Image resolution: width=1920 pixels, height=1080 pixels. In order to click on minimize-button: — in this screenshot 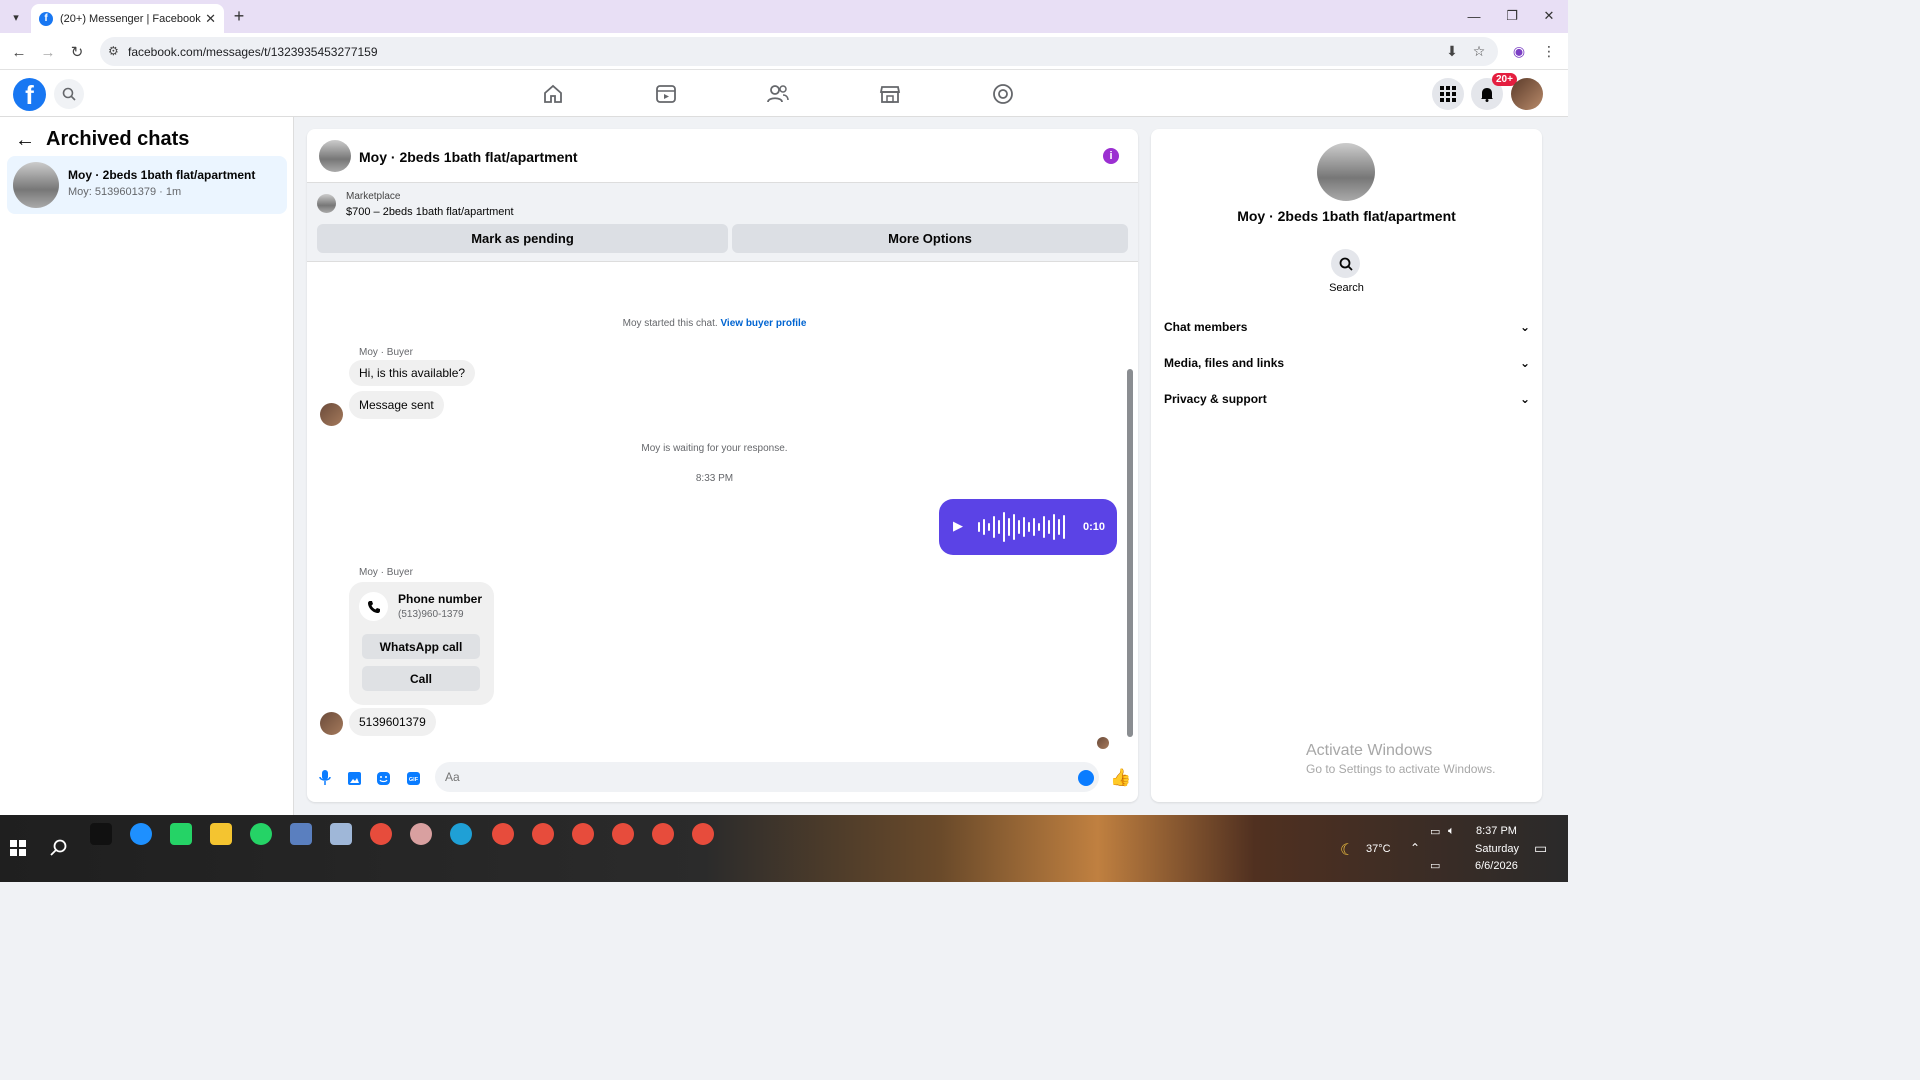, I will do `click(1474, 16)`.